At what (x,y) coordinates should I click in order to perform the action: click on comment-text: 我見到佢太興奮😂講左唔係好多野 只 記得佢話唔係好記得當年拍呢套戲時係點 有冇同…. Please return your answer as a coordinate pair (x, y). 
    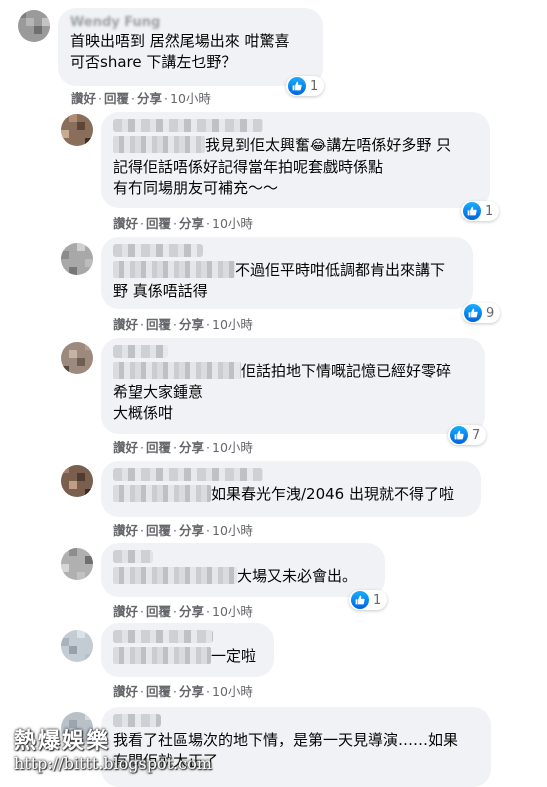
    Looking at the image, I should click on (282, 166).